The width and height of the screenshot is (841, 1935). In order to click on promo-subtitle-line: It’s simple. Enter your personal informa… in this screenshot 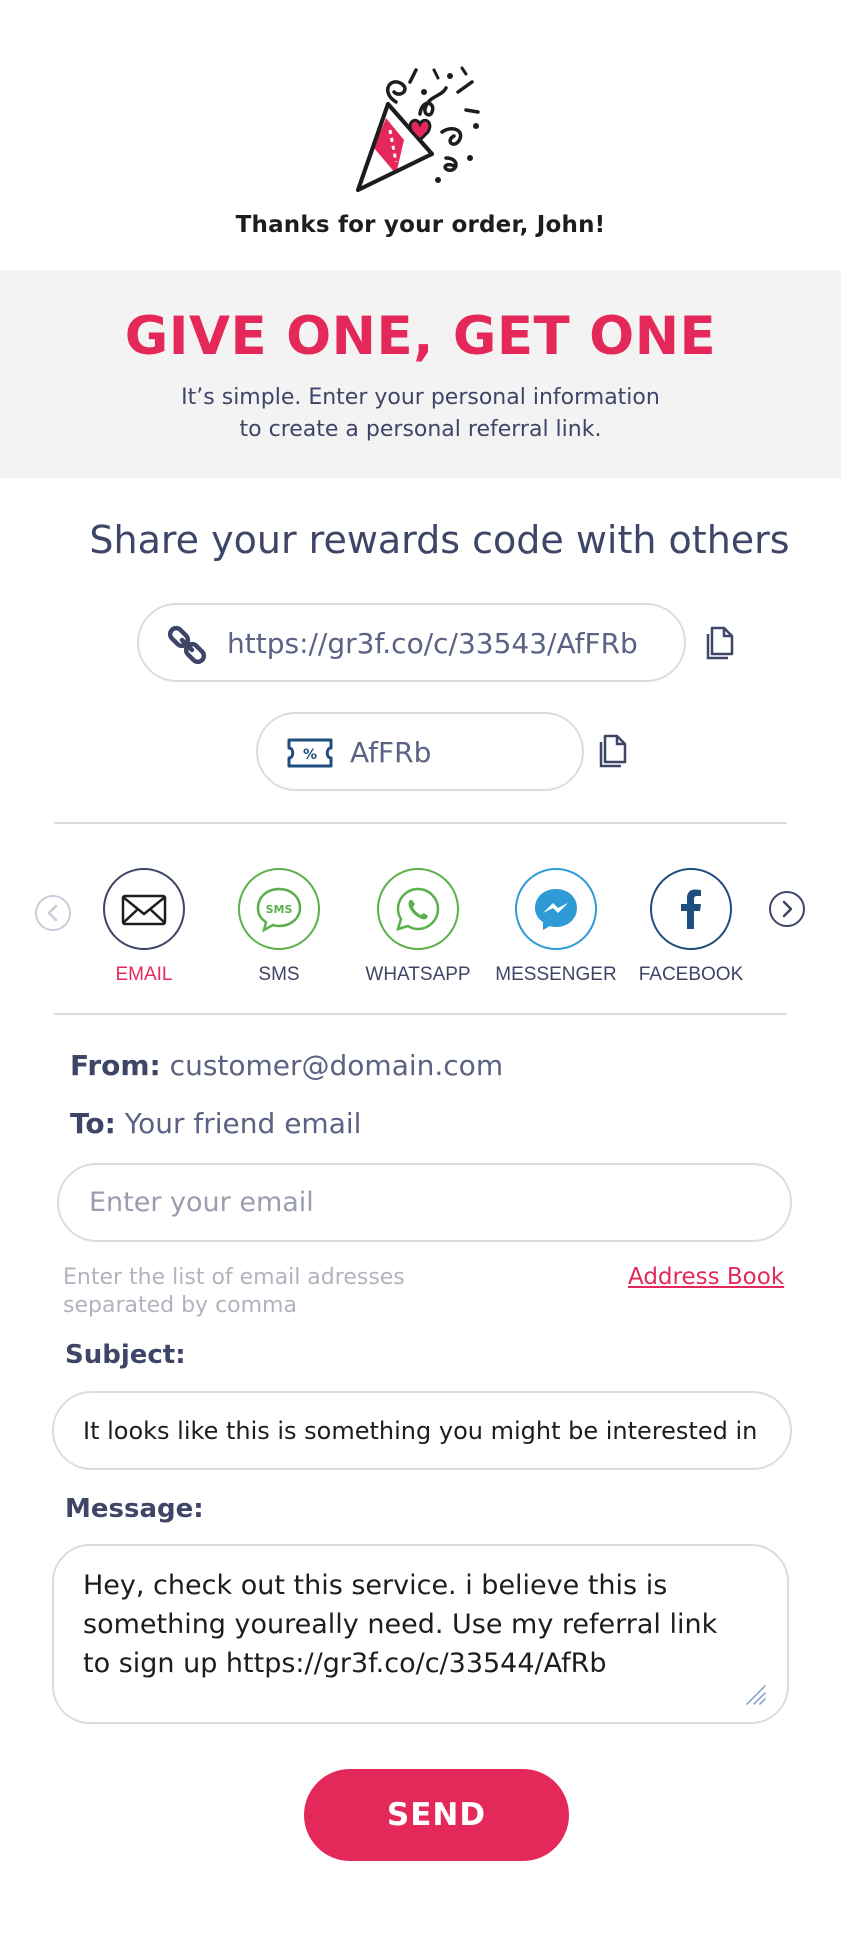, I will do `click(420, 397)`.